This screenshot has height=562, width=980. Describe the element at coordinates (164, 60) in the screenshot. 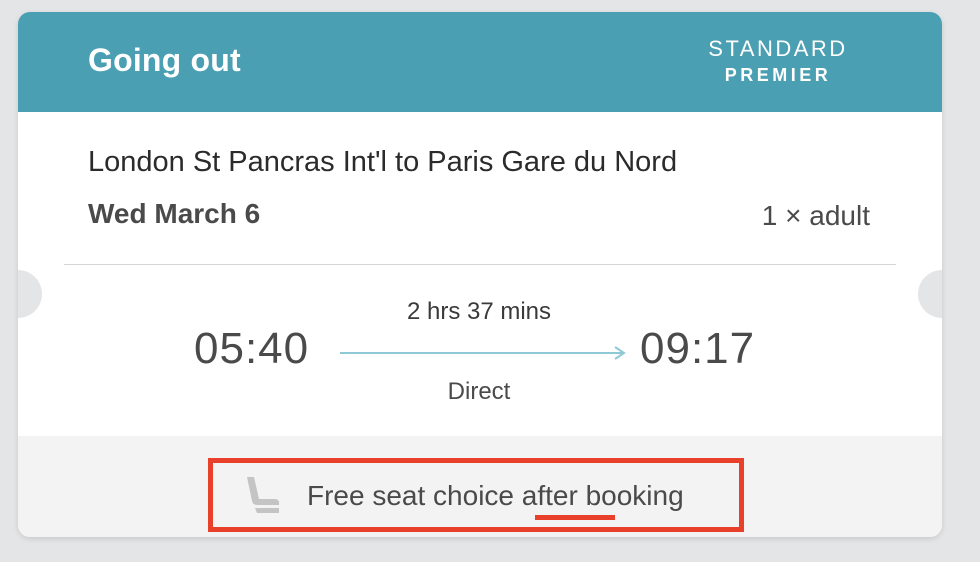

I see `direction-title: Going out` at that location.